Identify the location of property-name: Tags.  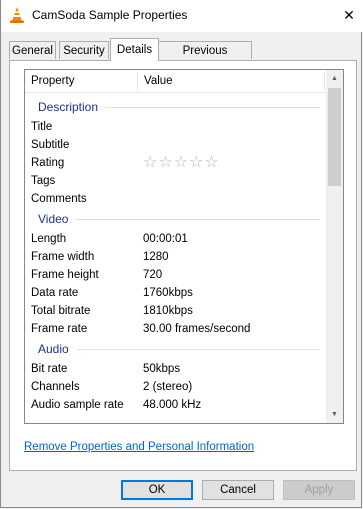
(43, 181).